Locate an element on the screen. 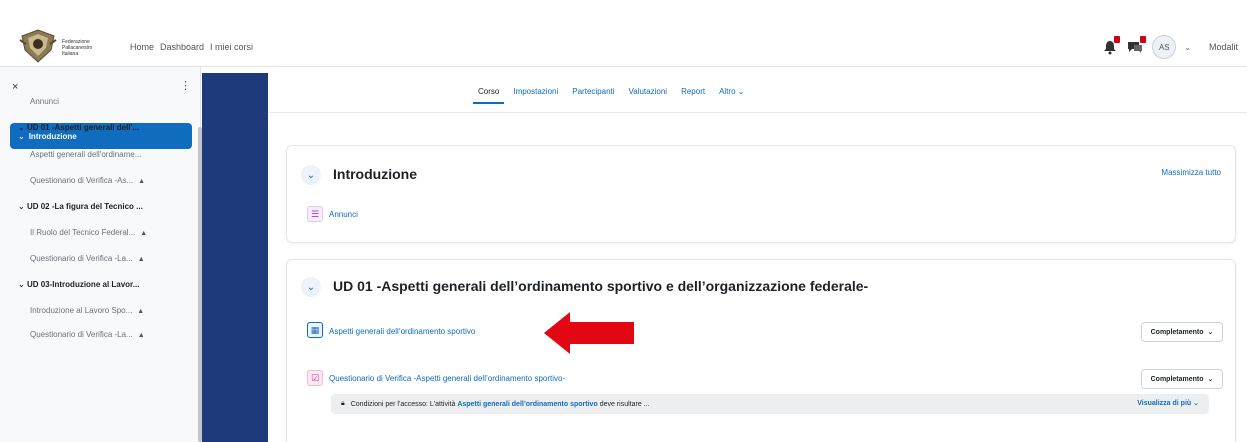 Image resolution: width=1247 pixels, height=442 pixels. red-arrow-annotation is located at coordinates (589, 333).